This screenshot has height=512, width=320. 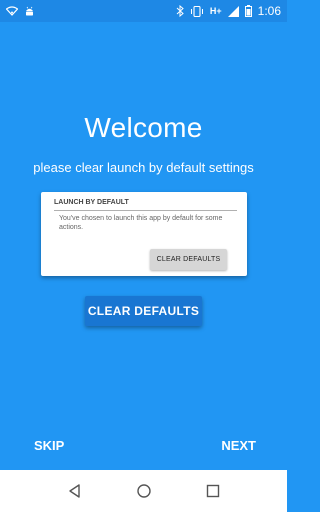 What do you see at coordinates (188, 259) in the screenshot?
I see `card-clear-defaults-button: CLEAR DEFAULTS` at bounding box center [188, 259].